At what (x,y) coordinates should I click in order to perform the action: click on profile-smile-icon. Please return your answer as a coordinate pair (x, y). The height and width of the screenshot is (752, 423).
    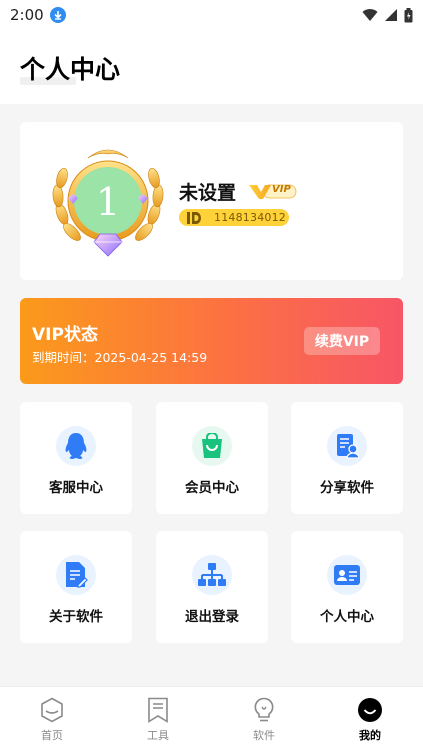
    Looking at the image, I should click on (370, 710).